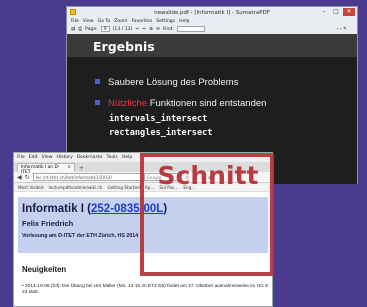 The height and width of the screenshot is (307, 367). What do you see at coordinates (187, 177) in the screenshot?
I see `bookmark-star-icon: ☆` at bounding box center [187, 177].